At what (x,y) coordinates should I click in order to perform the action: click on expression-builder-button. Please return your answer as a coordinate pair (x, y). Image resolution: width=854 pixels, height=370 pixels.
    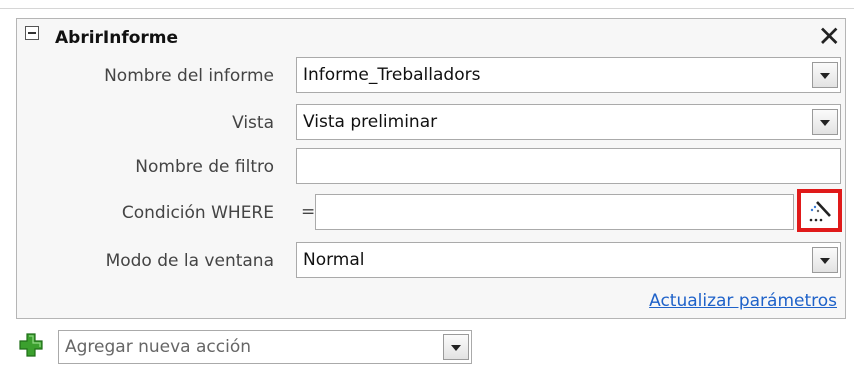
    Looking at the image, I should click on (819, 210).